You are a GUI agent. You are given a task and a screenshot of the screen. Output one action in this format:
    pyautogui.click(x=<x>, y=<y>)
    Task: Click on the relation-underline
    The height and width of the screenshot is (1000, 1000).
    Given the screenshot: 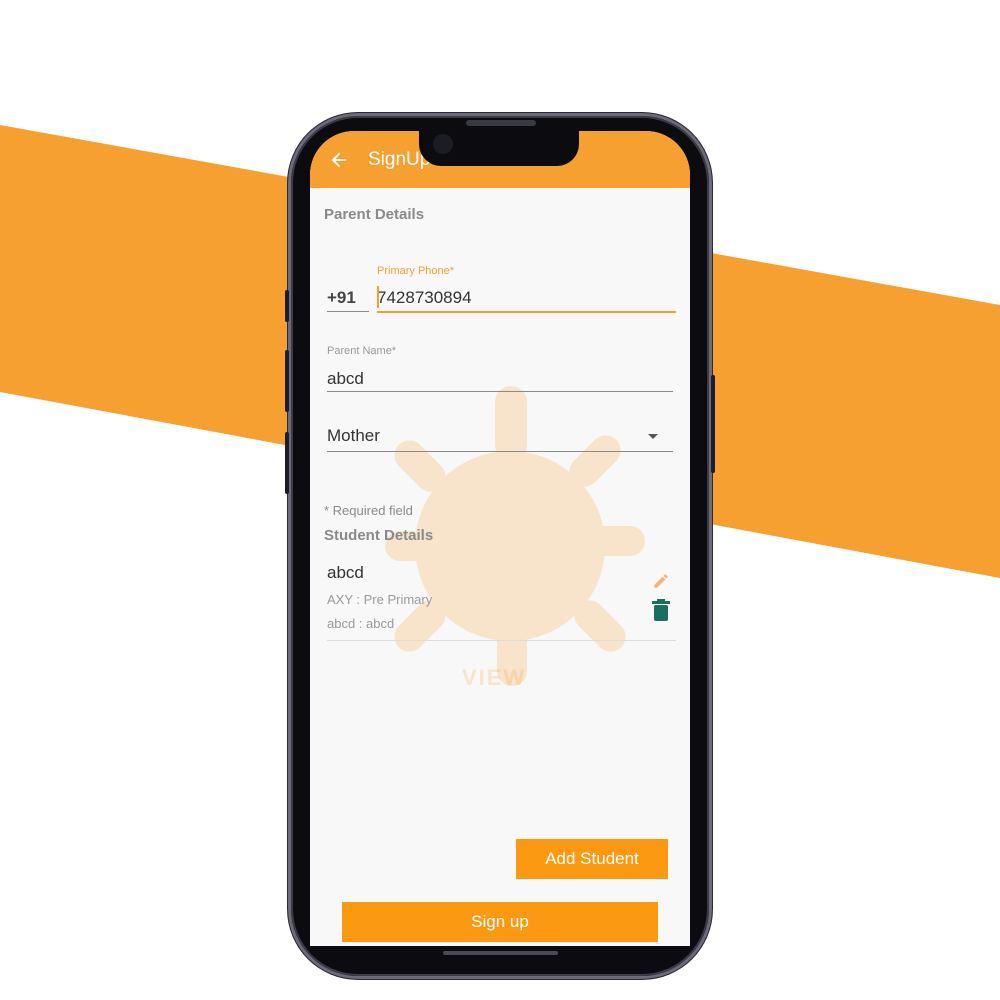 What is the action you would take?
    pyautogui.click(x=500, y=451)
    